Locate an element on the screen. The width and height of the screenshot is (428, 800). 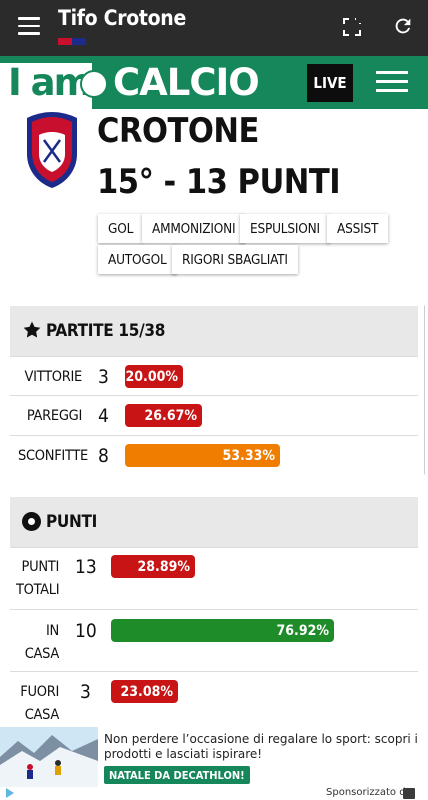
row-label-wins: VITTORIE is located at coordinates (53, 377).